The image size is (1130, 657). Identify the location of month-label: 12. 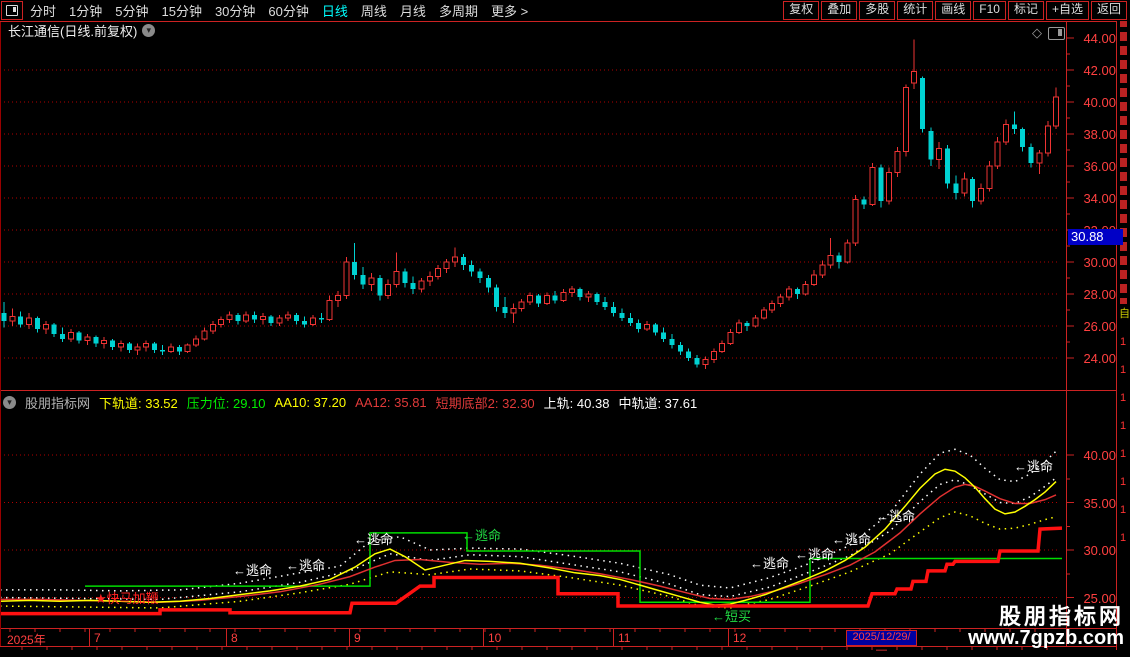
(740, 638).